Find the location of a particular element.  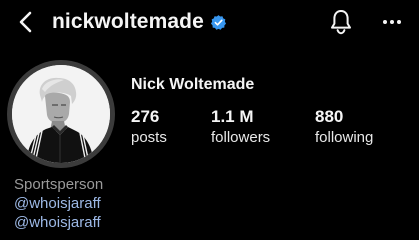

stat-label: following is located at coordinates (344, 137).